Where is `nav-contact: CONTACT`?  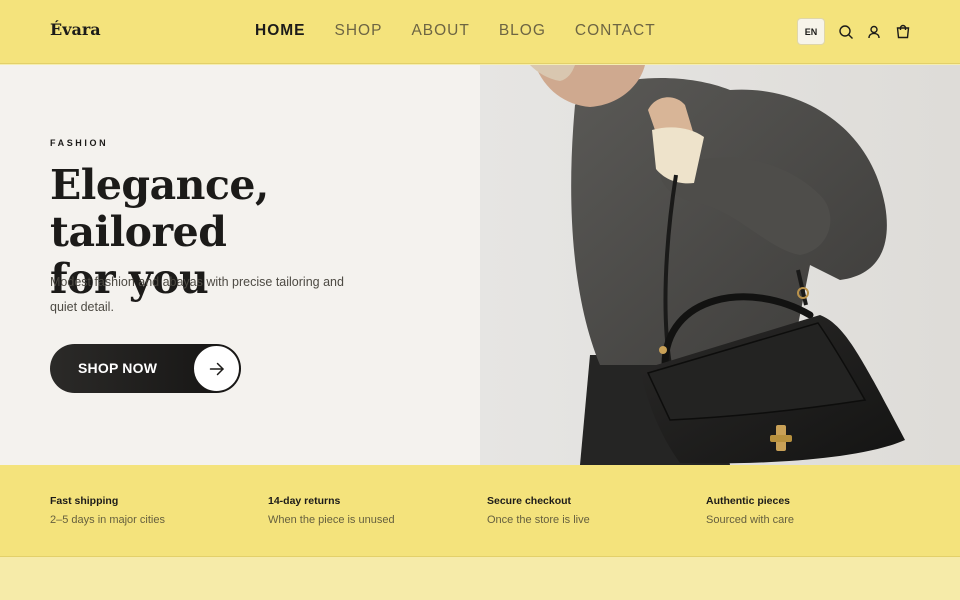 nav-contact: CONTACT is located at coordinates (615, 31).